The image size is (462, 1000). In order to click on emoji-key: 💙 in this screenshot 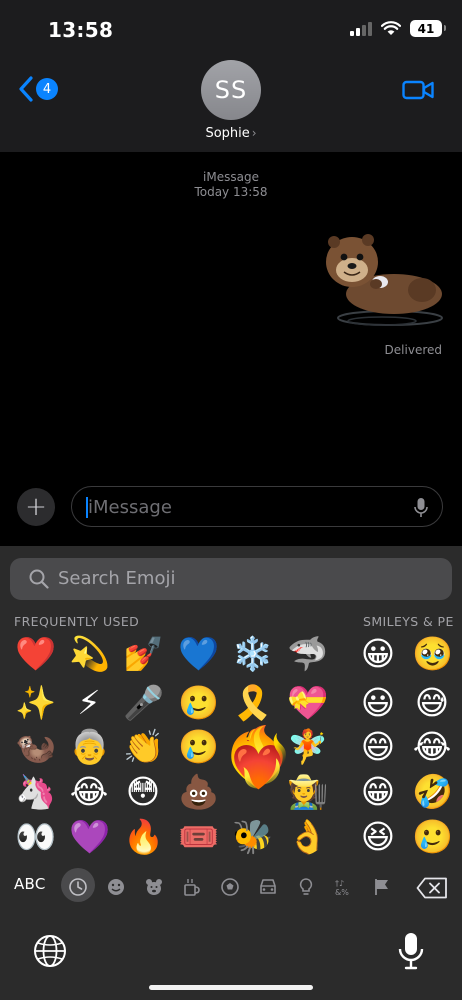, I will do `click(198, 654)`.